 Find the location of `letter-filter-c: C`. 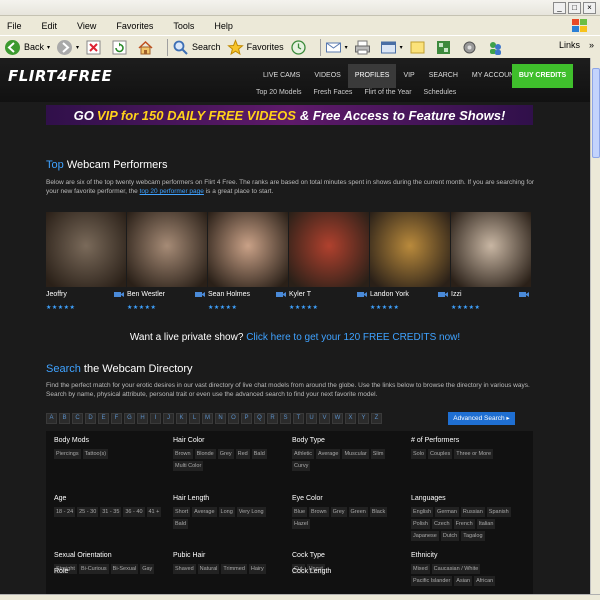

letter-filter-c: C is located at coordinates (77, 418).